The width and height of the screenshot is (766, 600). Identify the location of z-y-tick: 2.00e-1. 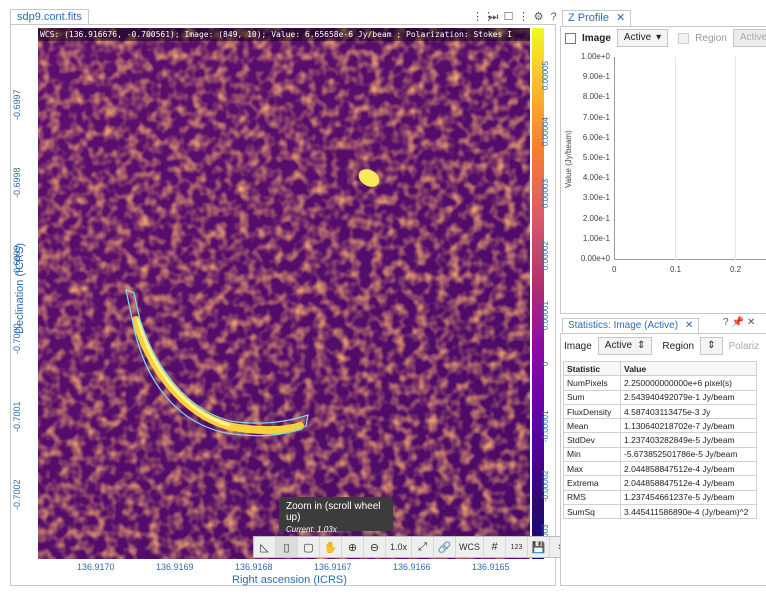
(596, 218).